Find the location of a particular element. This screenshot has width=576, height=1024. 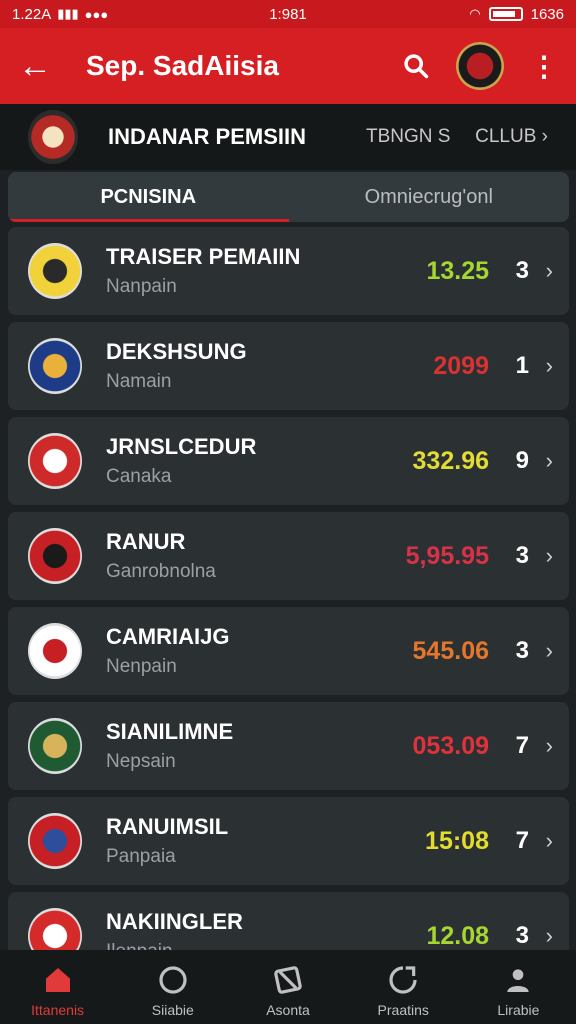

status-right: ◠ 1636 is located at coordinates (516, 14).